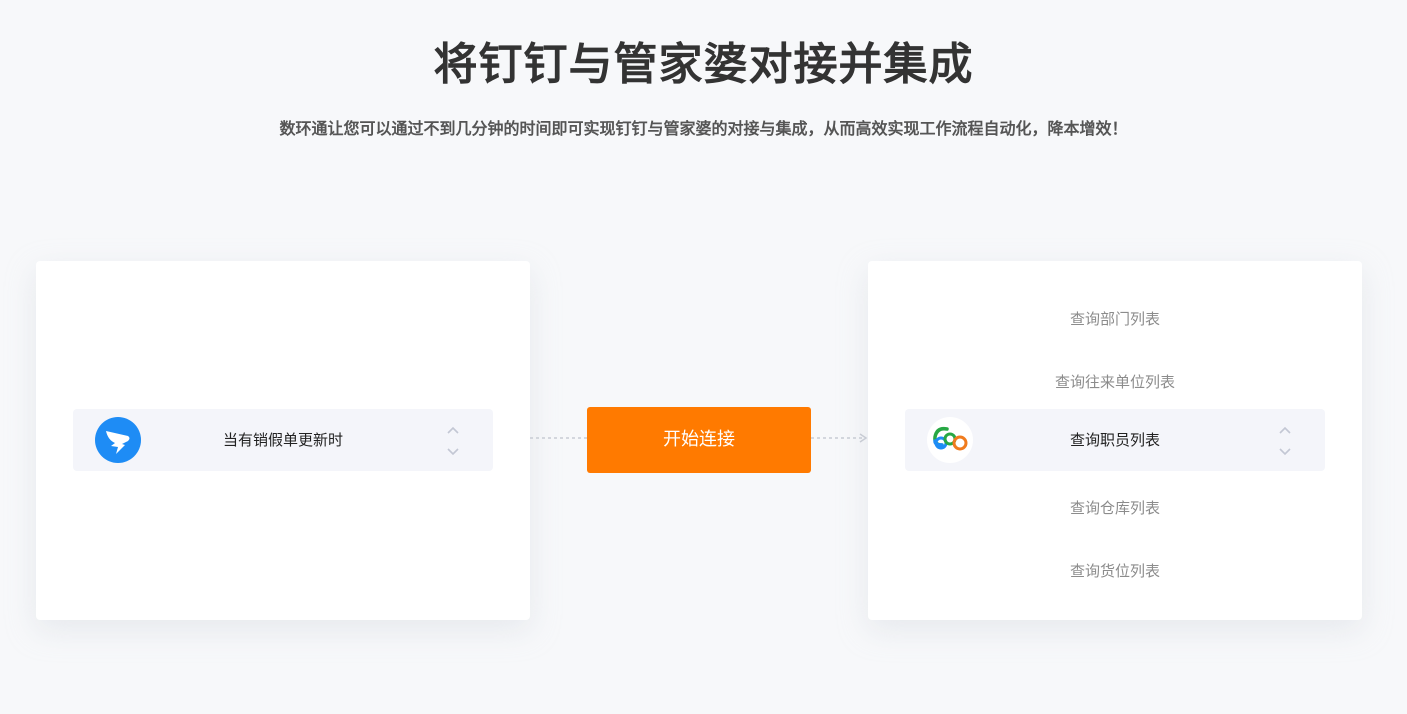 The width and height of the screenshot is (1407, 714). I want to click on page-title: 将钉钉与管家婆对接并集成, so click(703, 64).